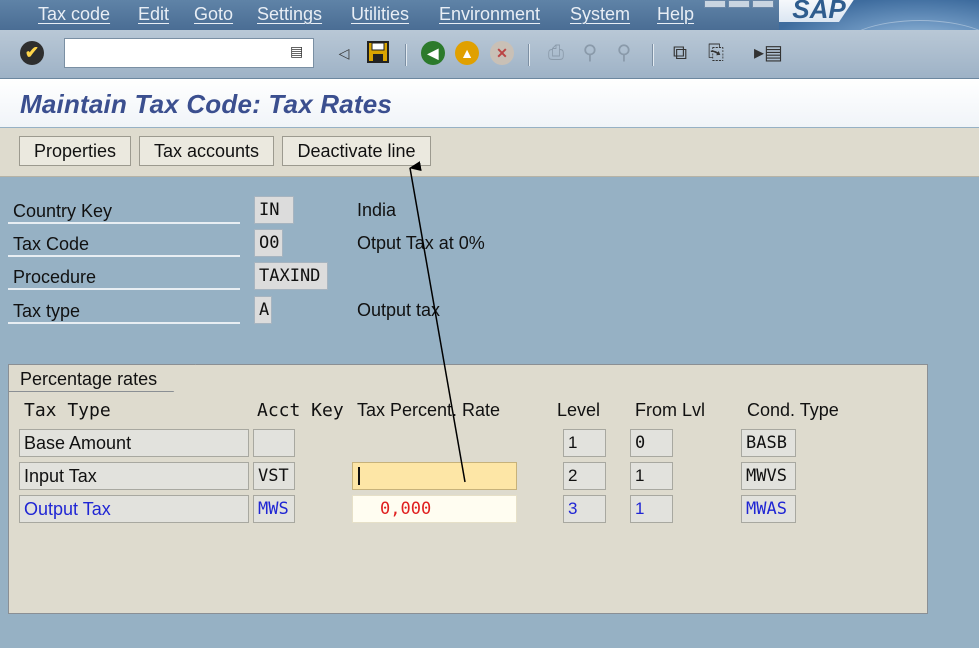 This screenshot has width=979, height=648. What do you see at coordinates (680, 53) in the screenshot?
I see `create-session-icon: ⧉` at bounding box center [680, 53].